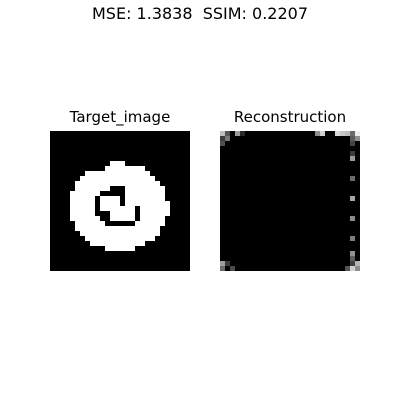 The width and height of the screenshot is (400, 400). What do you see at coordinates (290, 117) in the screenshot?
I see `reconstruction-title: Reconstruction` at bounding box center [290, 117].